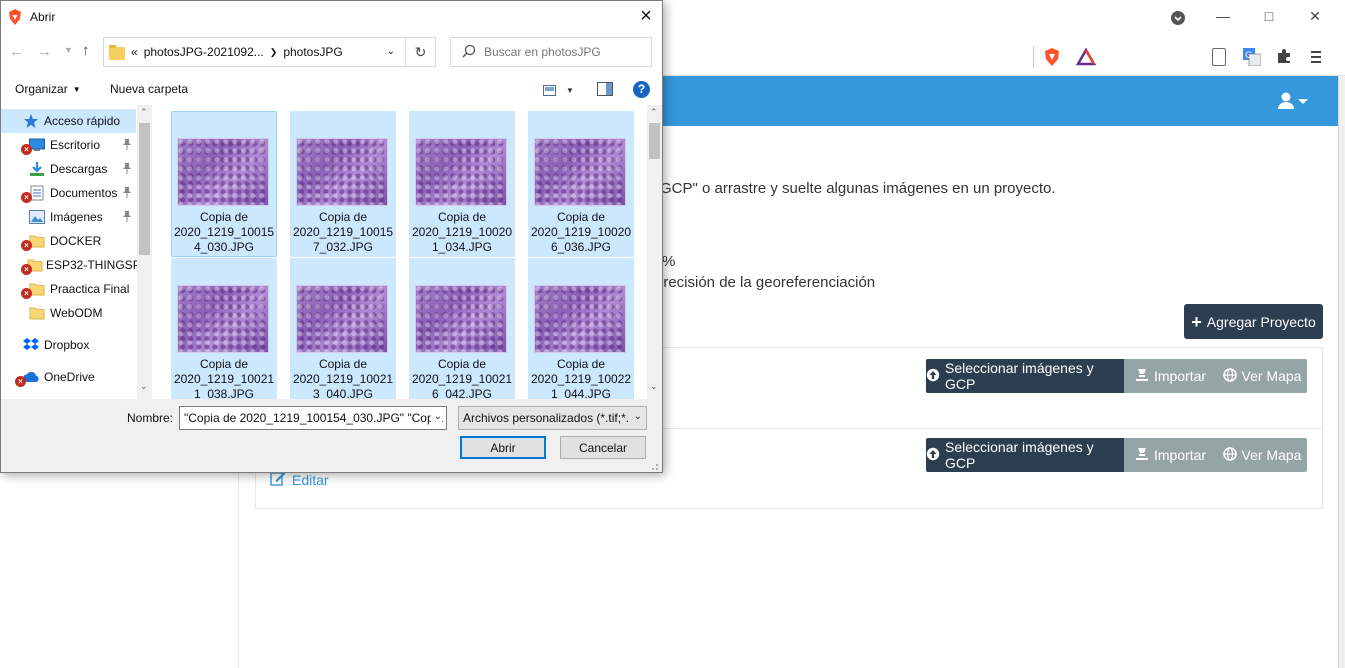 This screenshot has height=668, width=1345. I want to click on page-scrollbar, so click(1341, 372).